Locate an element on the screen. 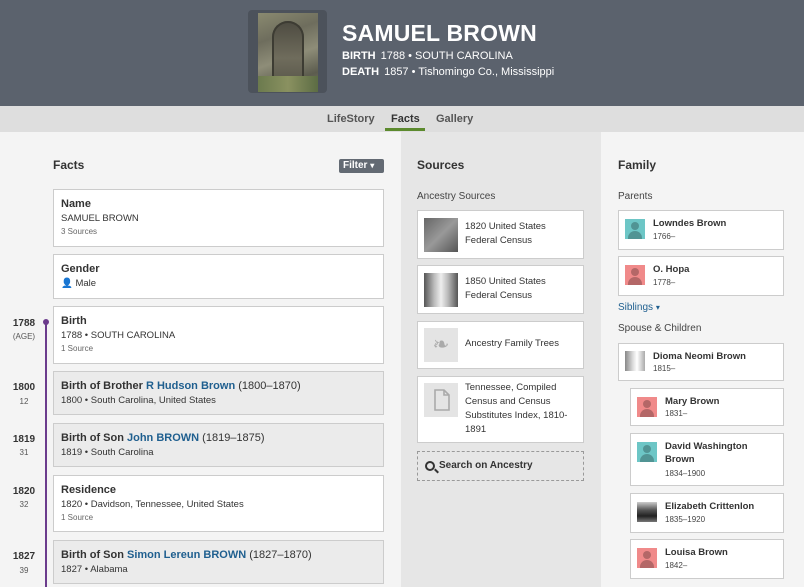 The image size is (804, 587). timeline-age: 31 is located at coordinates (24, 452).